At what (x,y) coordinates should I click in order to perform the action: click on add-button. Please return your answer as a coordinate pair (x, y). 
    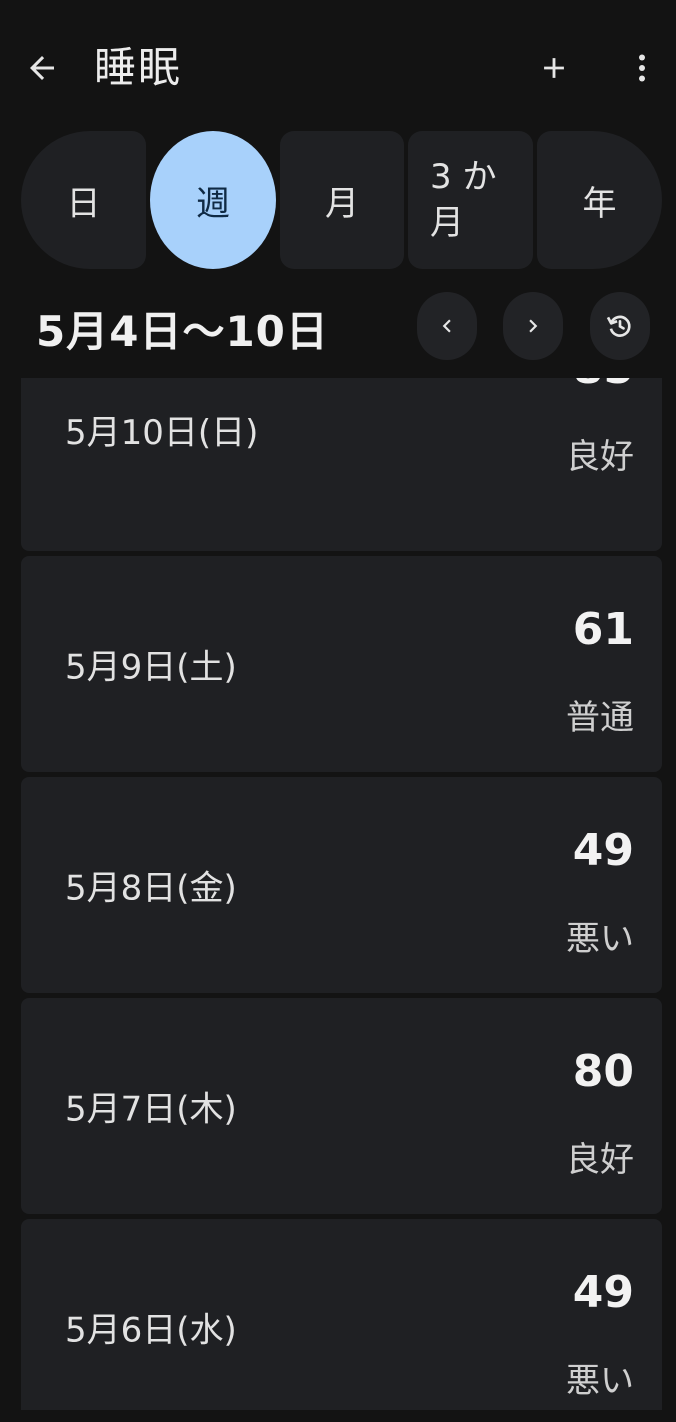
    Looking at the image, I should click on (554, 68).